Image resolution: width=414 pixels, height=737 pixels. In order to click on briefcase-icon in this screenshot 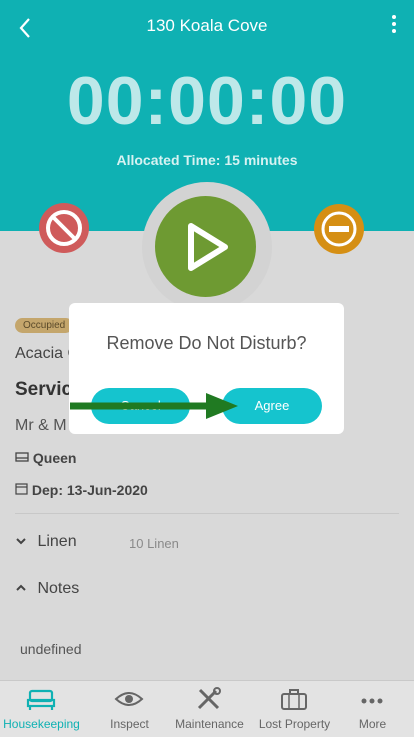, I will do `click(294, 699)`.